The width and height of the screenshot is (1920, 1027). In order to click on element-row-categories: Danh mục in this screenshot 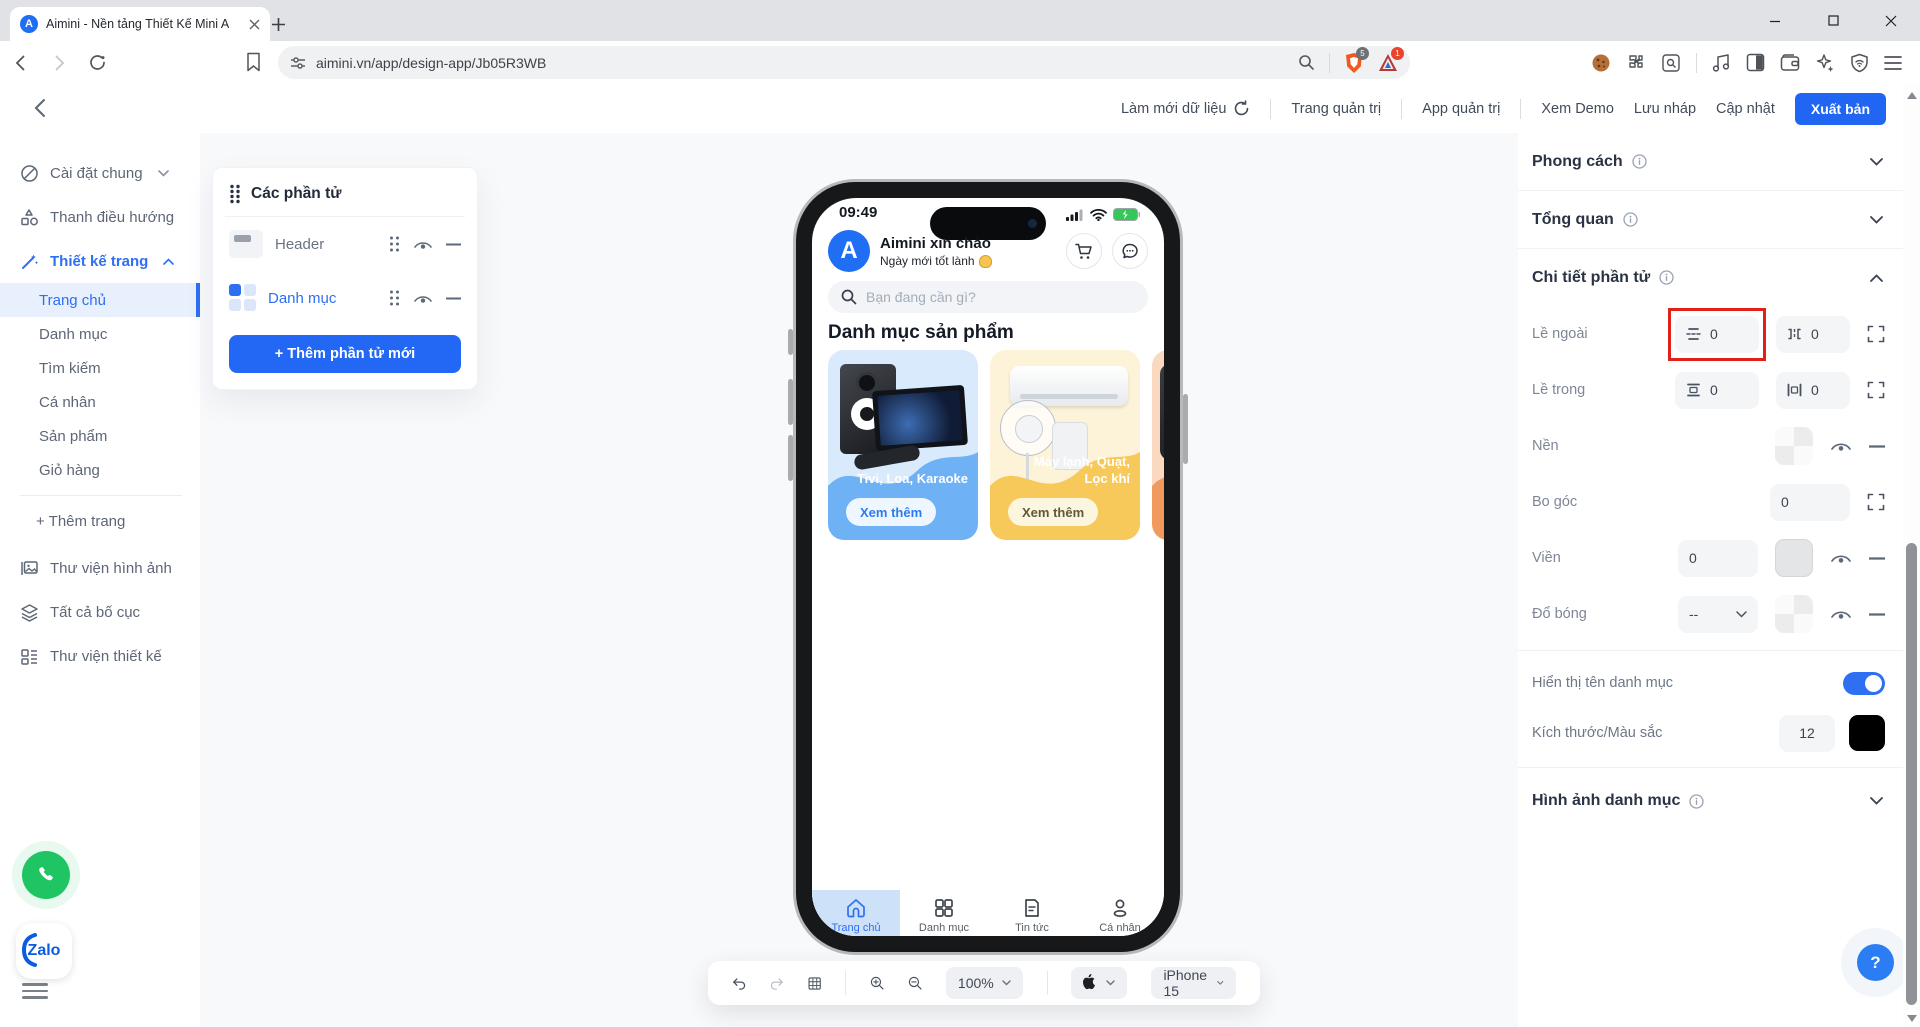, I will do `click(345, 298)`.